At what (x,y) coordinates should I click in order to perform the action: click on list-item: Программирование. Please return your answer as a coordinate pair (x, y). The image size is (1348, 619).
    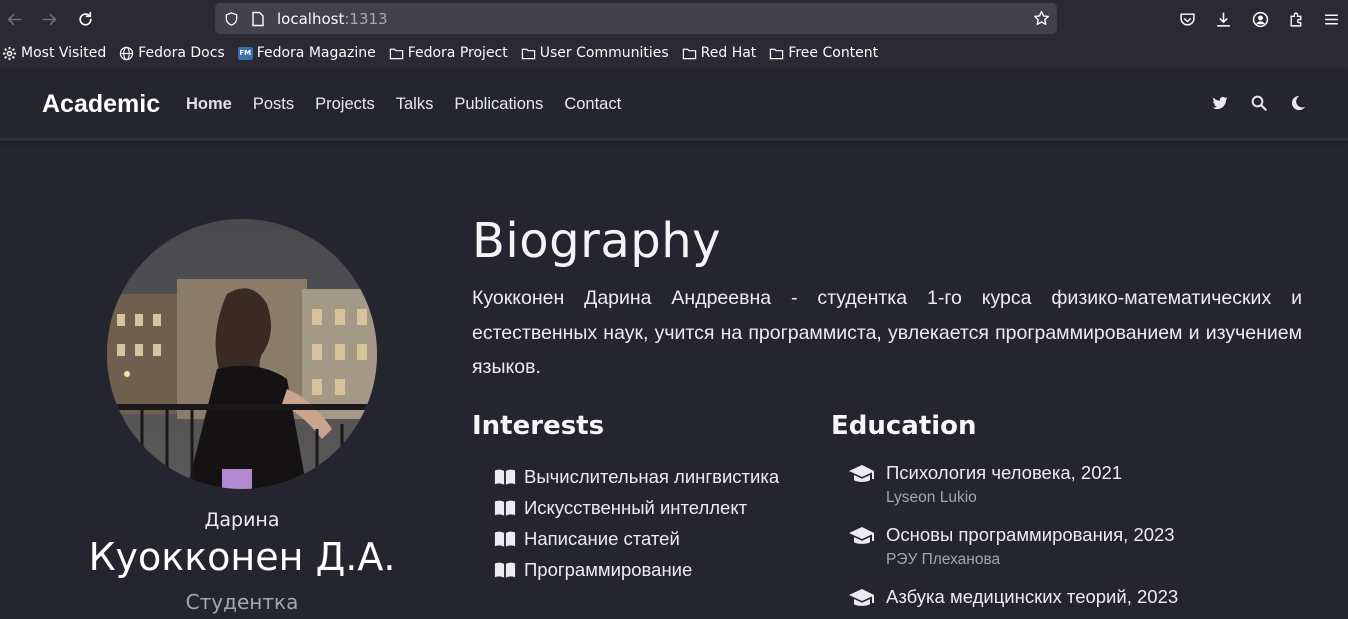
    Looking at the image, I should click on (636, 569).